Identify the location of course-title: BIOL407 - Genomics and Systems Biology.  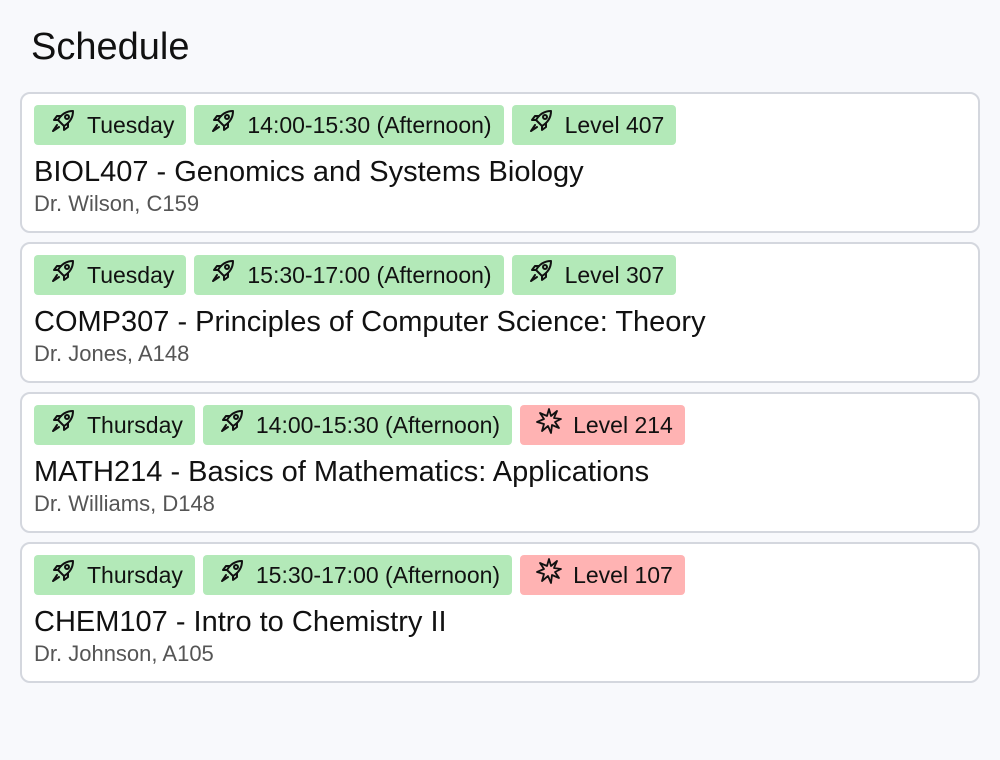
(309, 172).